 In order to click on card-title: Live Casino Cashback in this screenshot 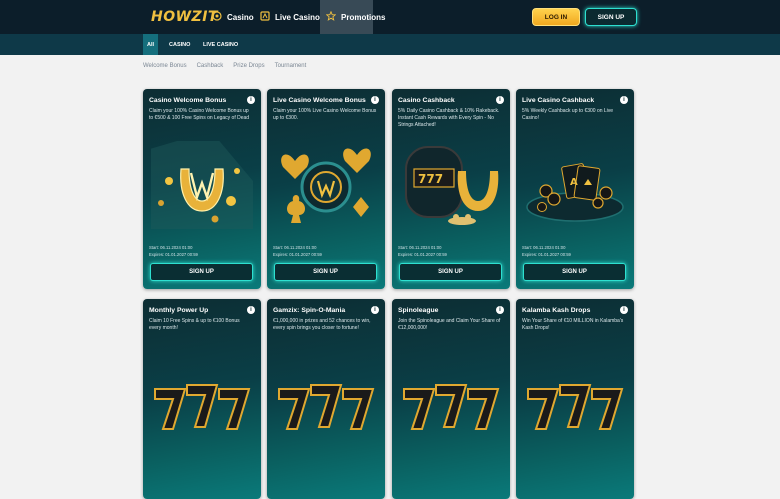, I will do `click(558, 100)`.